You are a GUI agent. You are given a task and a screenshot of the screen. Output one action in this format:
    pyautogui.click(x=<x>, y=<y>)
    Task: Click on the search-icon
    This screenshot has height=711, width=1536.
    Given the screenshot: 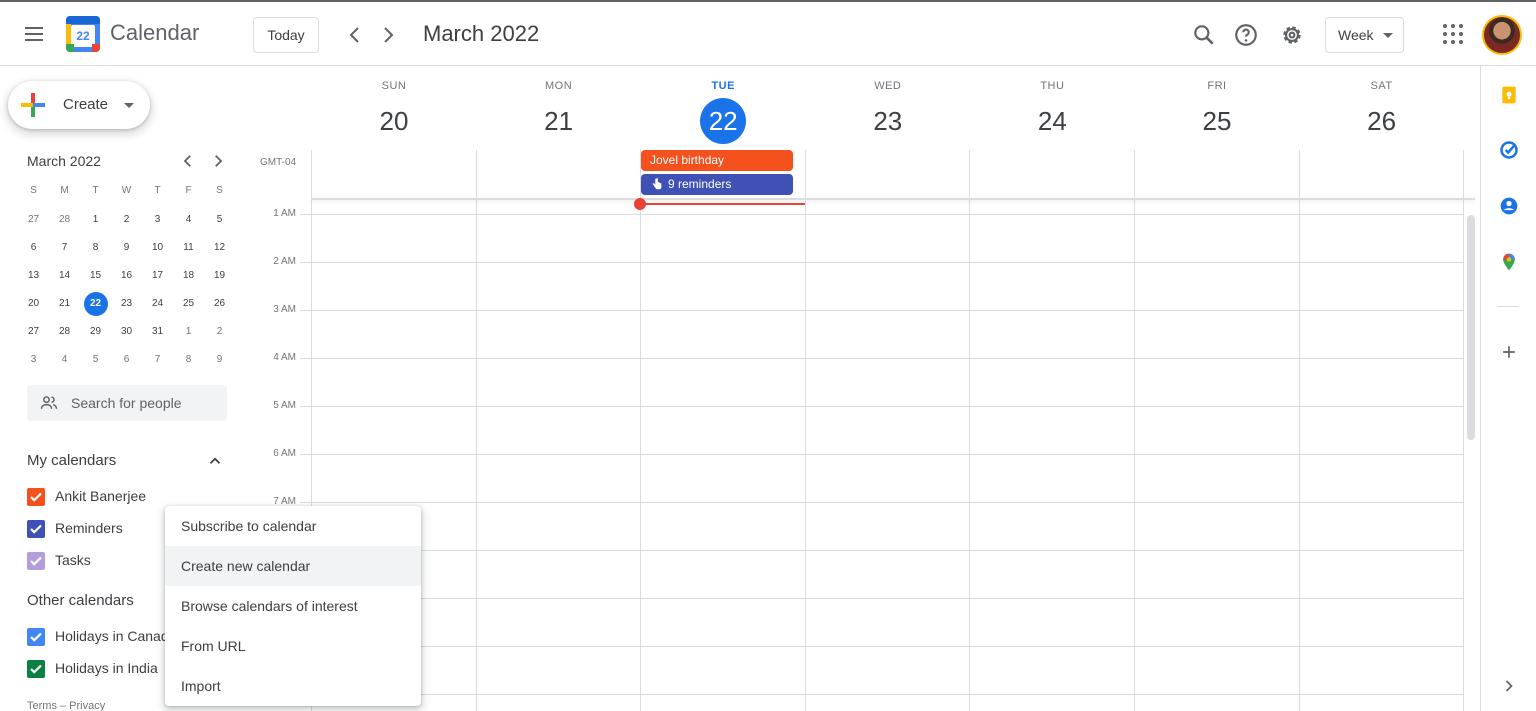 What is the action you would take?
    pyautogui.click(x=1204, y=35)
    